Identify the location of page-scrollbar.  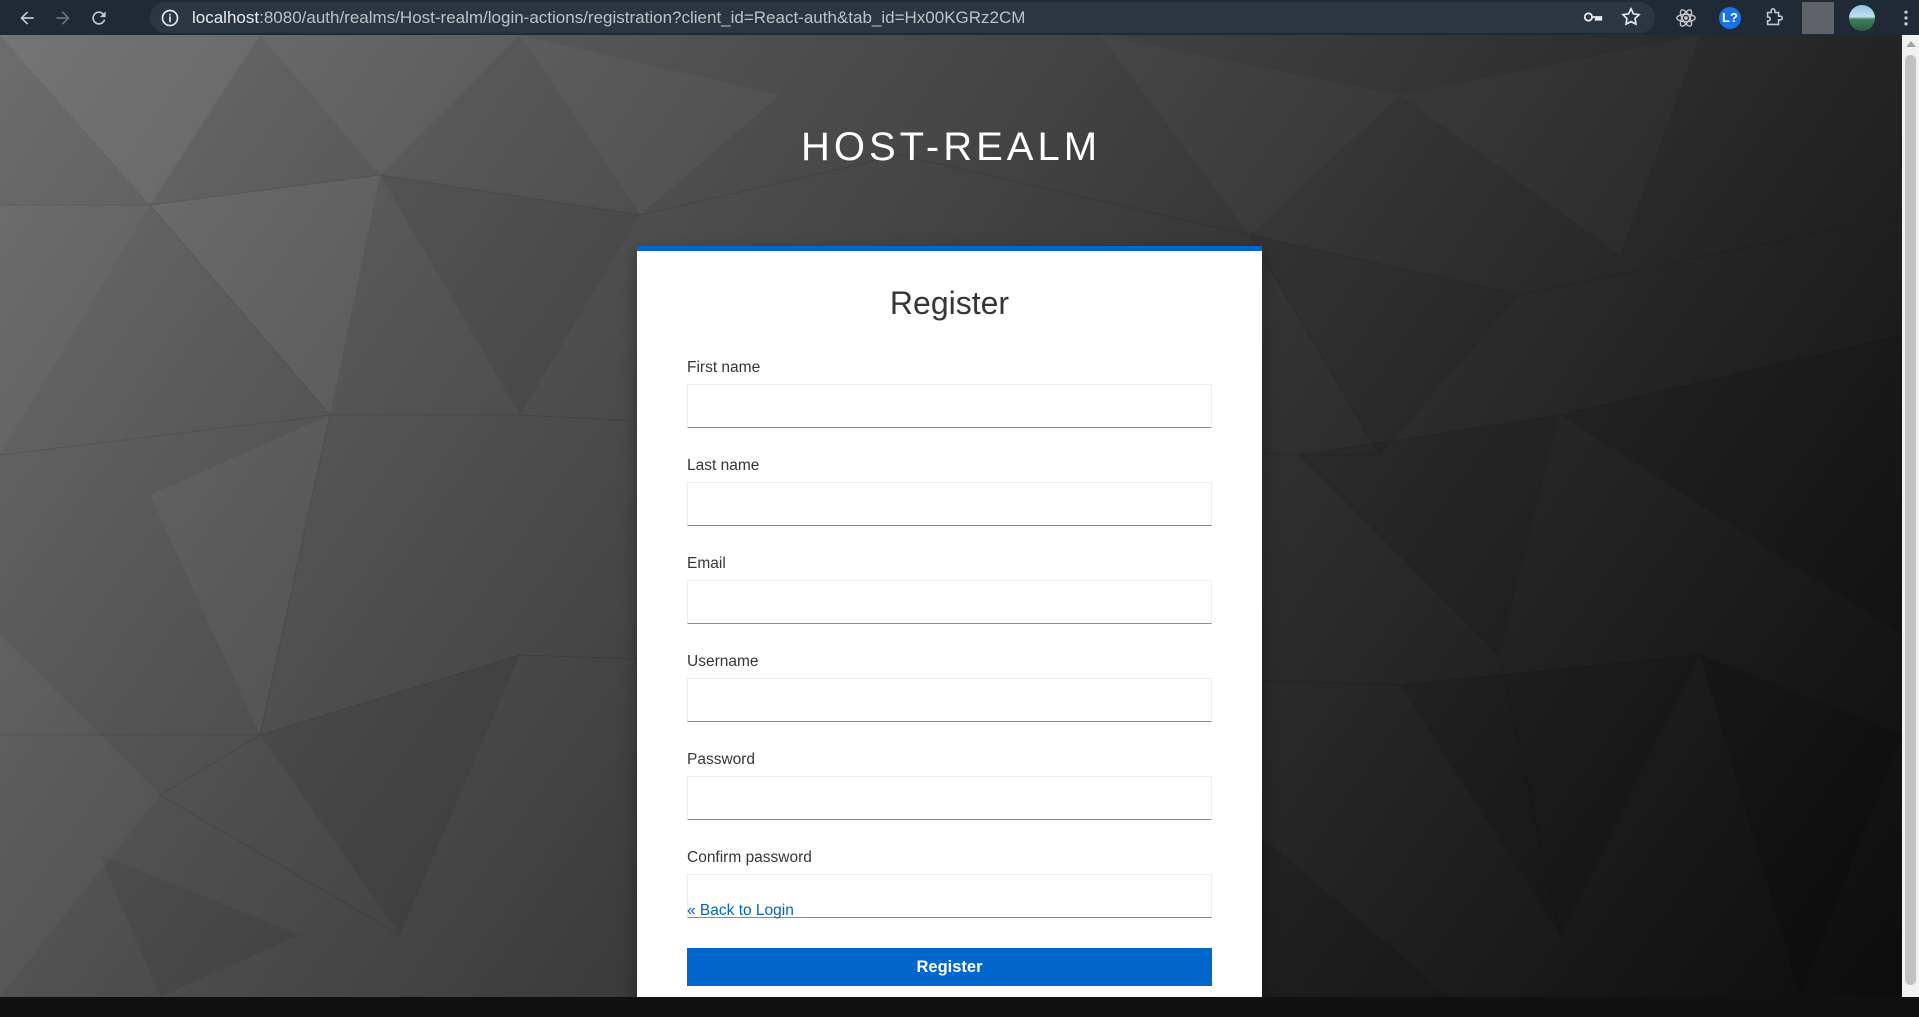
(1910, 516).